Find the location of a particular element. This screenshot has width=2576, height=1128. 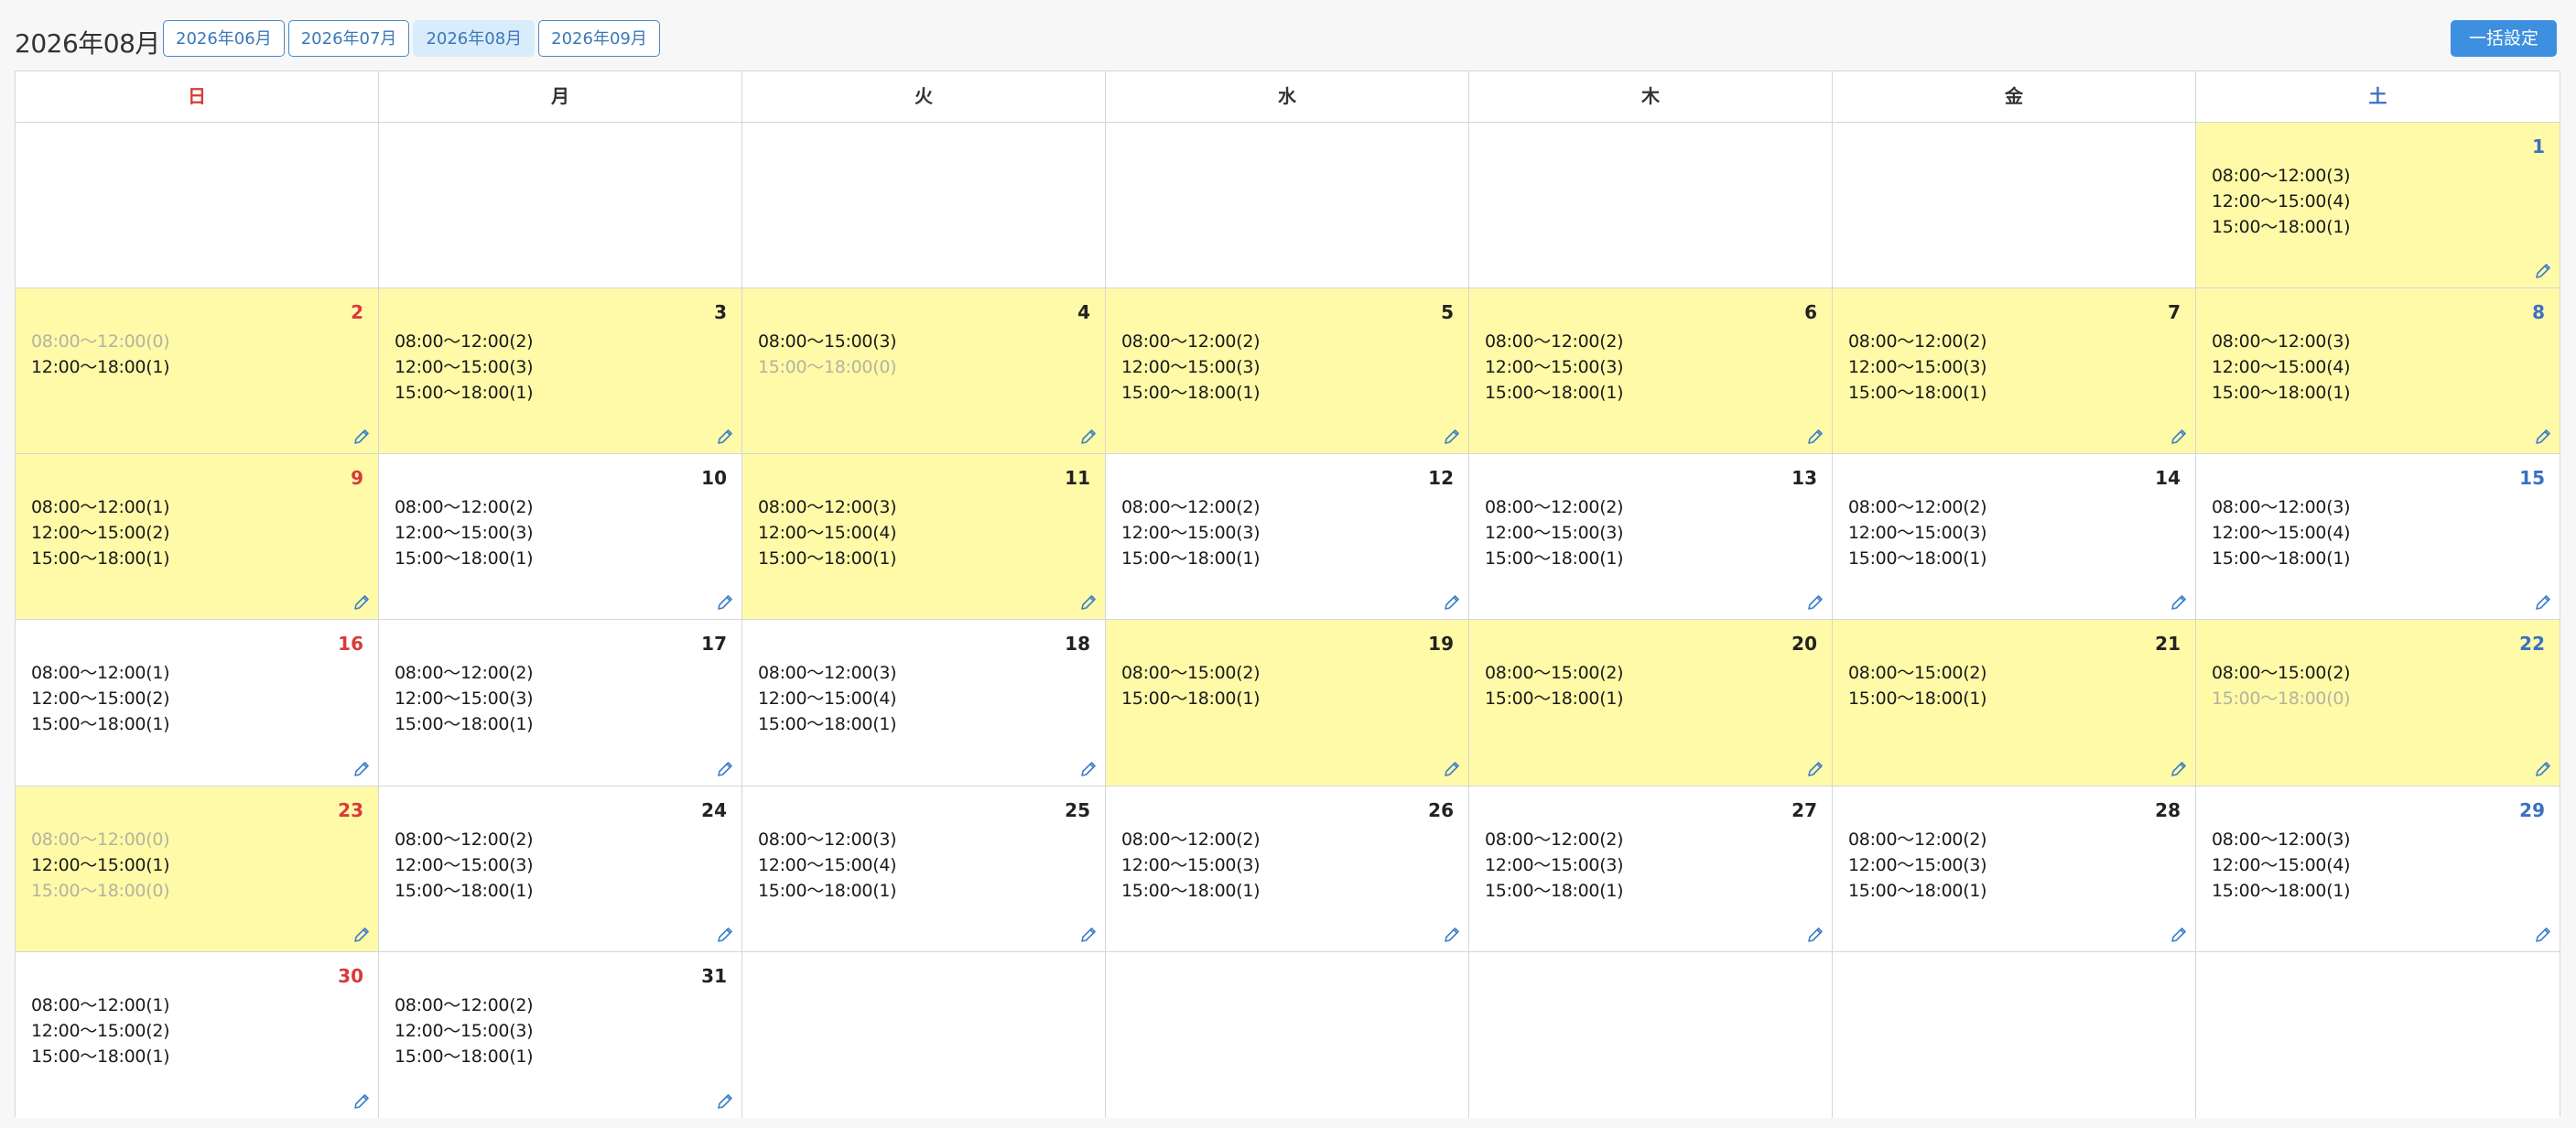

weekday-tue: 火 is located at coordinates (924, 97).